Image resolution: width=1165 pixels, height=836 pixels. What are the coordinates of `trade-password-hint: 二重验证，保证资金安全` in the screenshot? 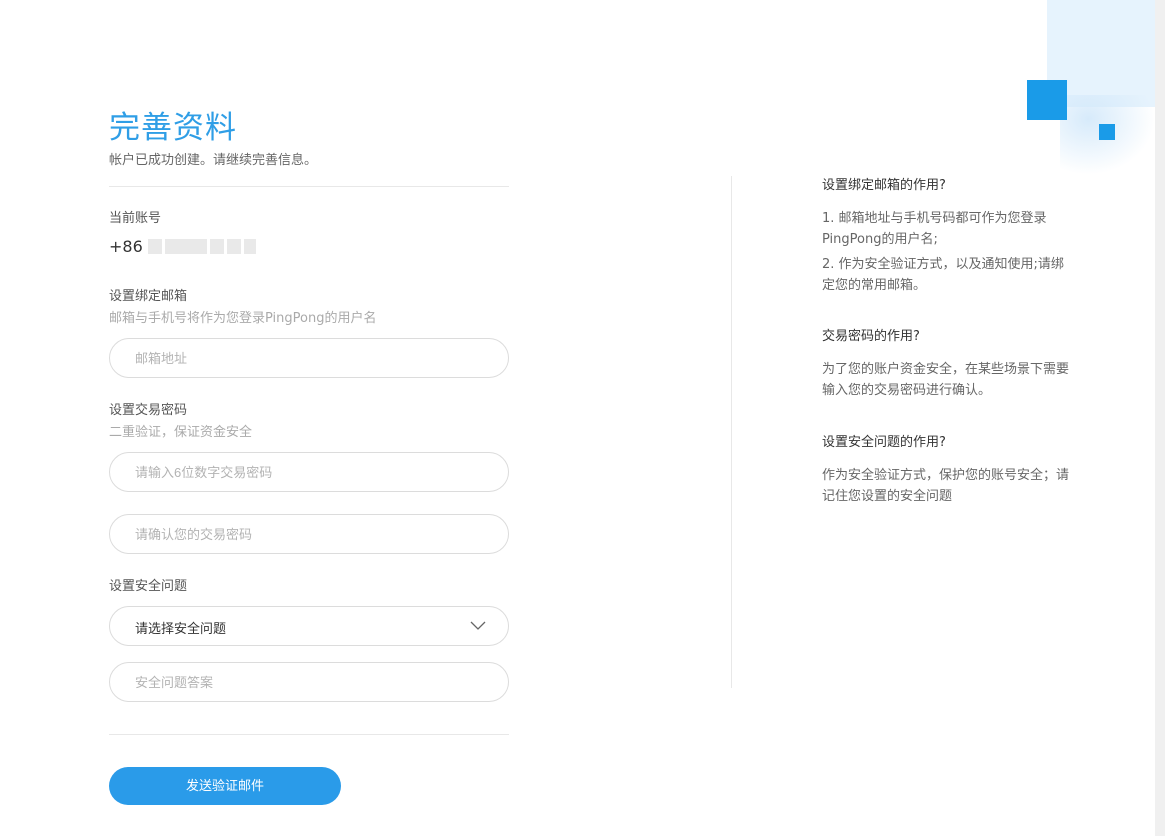 It's located at (181, 432).